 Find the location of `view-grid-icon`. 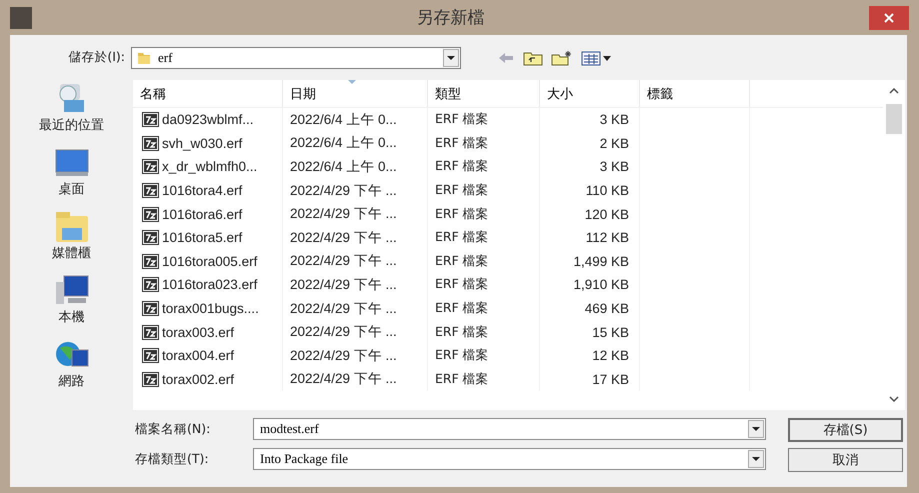

view-grid-icon is located at coordinates (597, 58).